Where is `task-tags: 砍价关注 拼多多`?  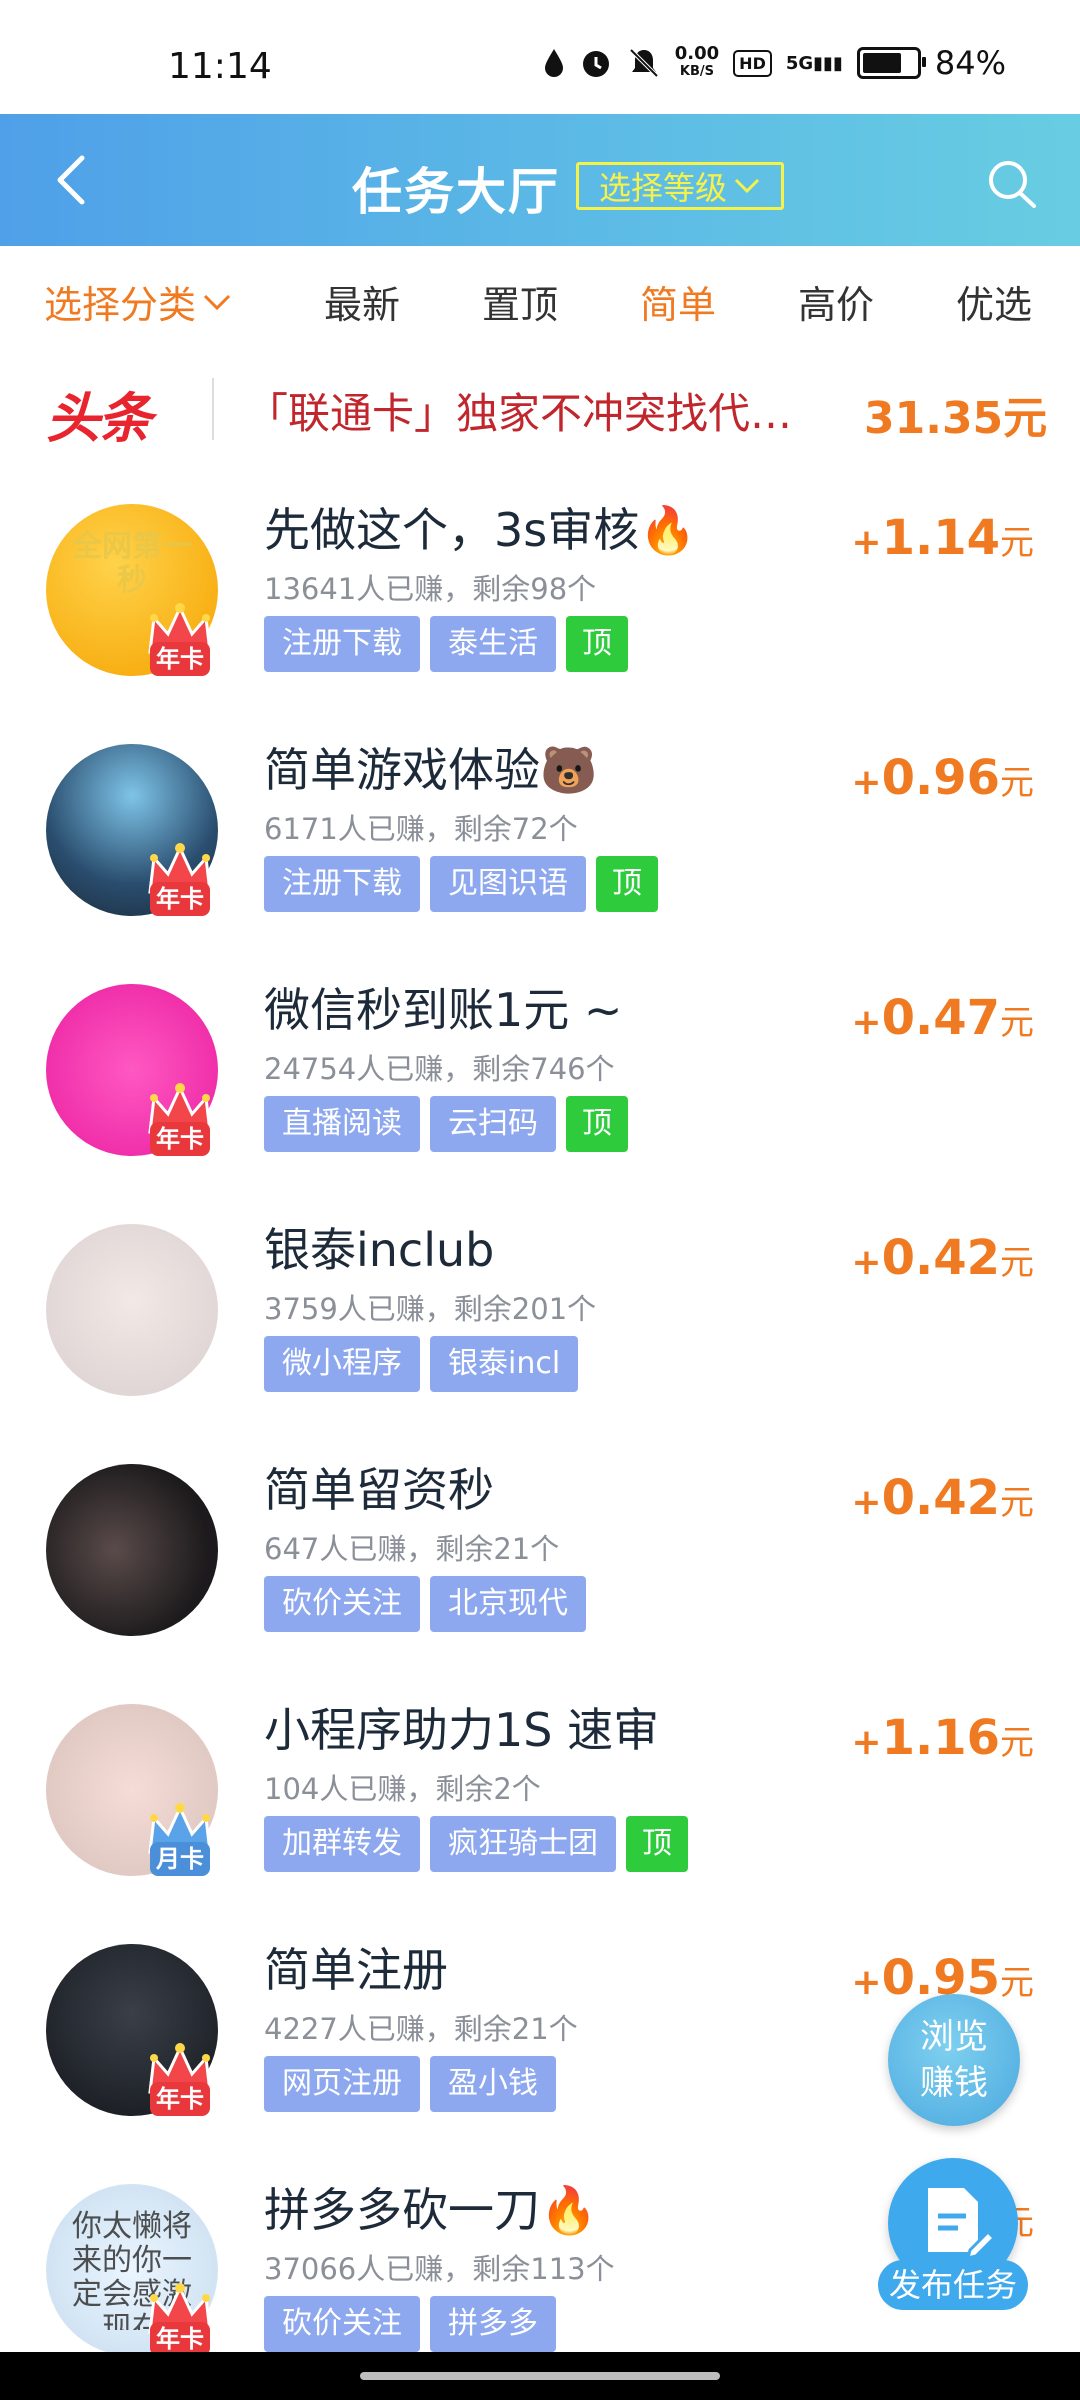
task-tags: 砍价关注 拼多多 is located at coordinates (410, 2324).